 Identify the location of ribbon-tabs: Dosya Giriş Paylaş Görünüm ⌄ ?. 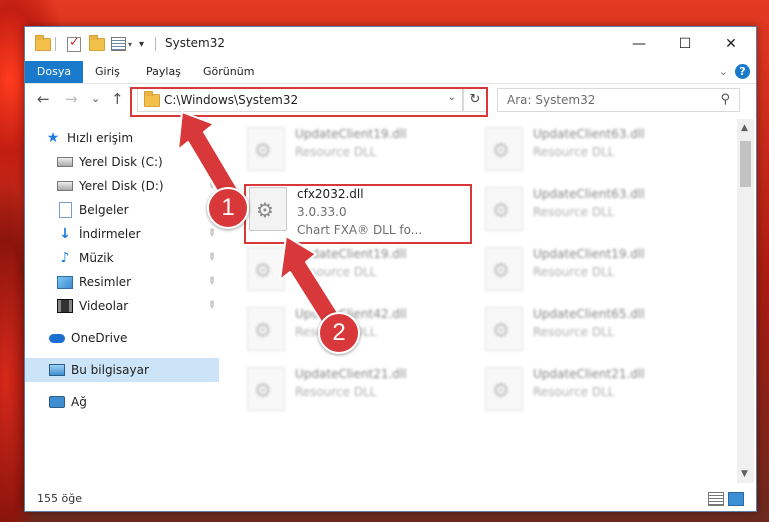
(390, 72).